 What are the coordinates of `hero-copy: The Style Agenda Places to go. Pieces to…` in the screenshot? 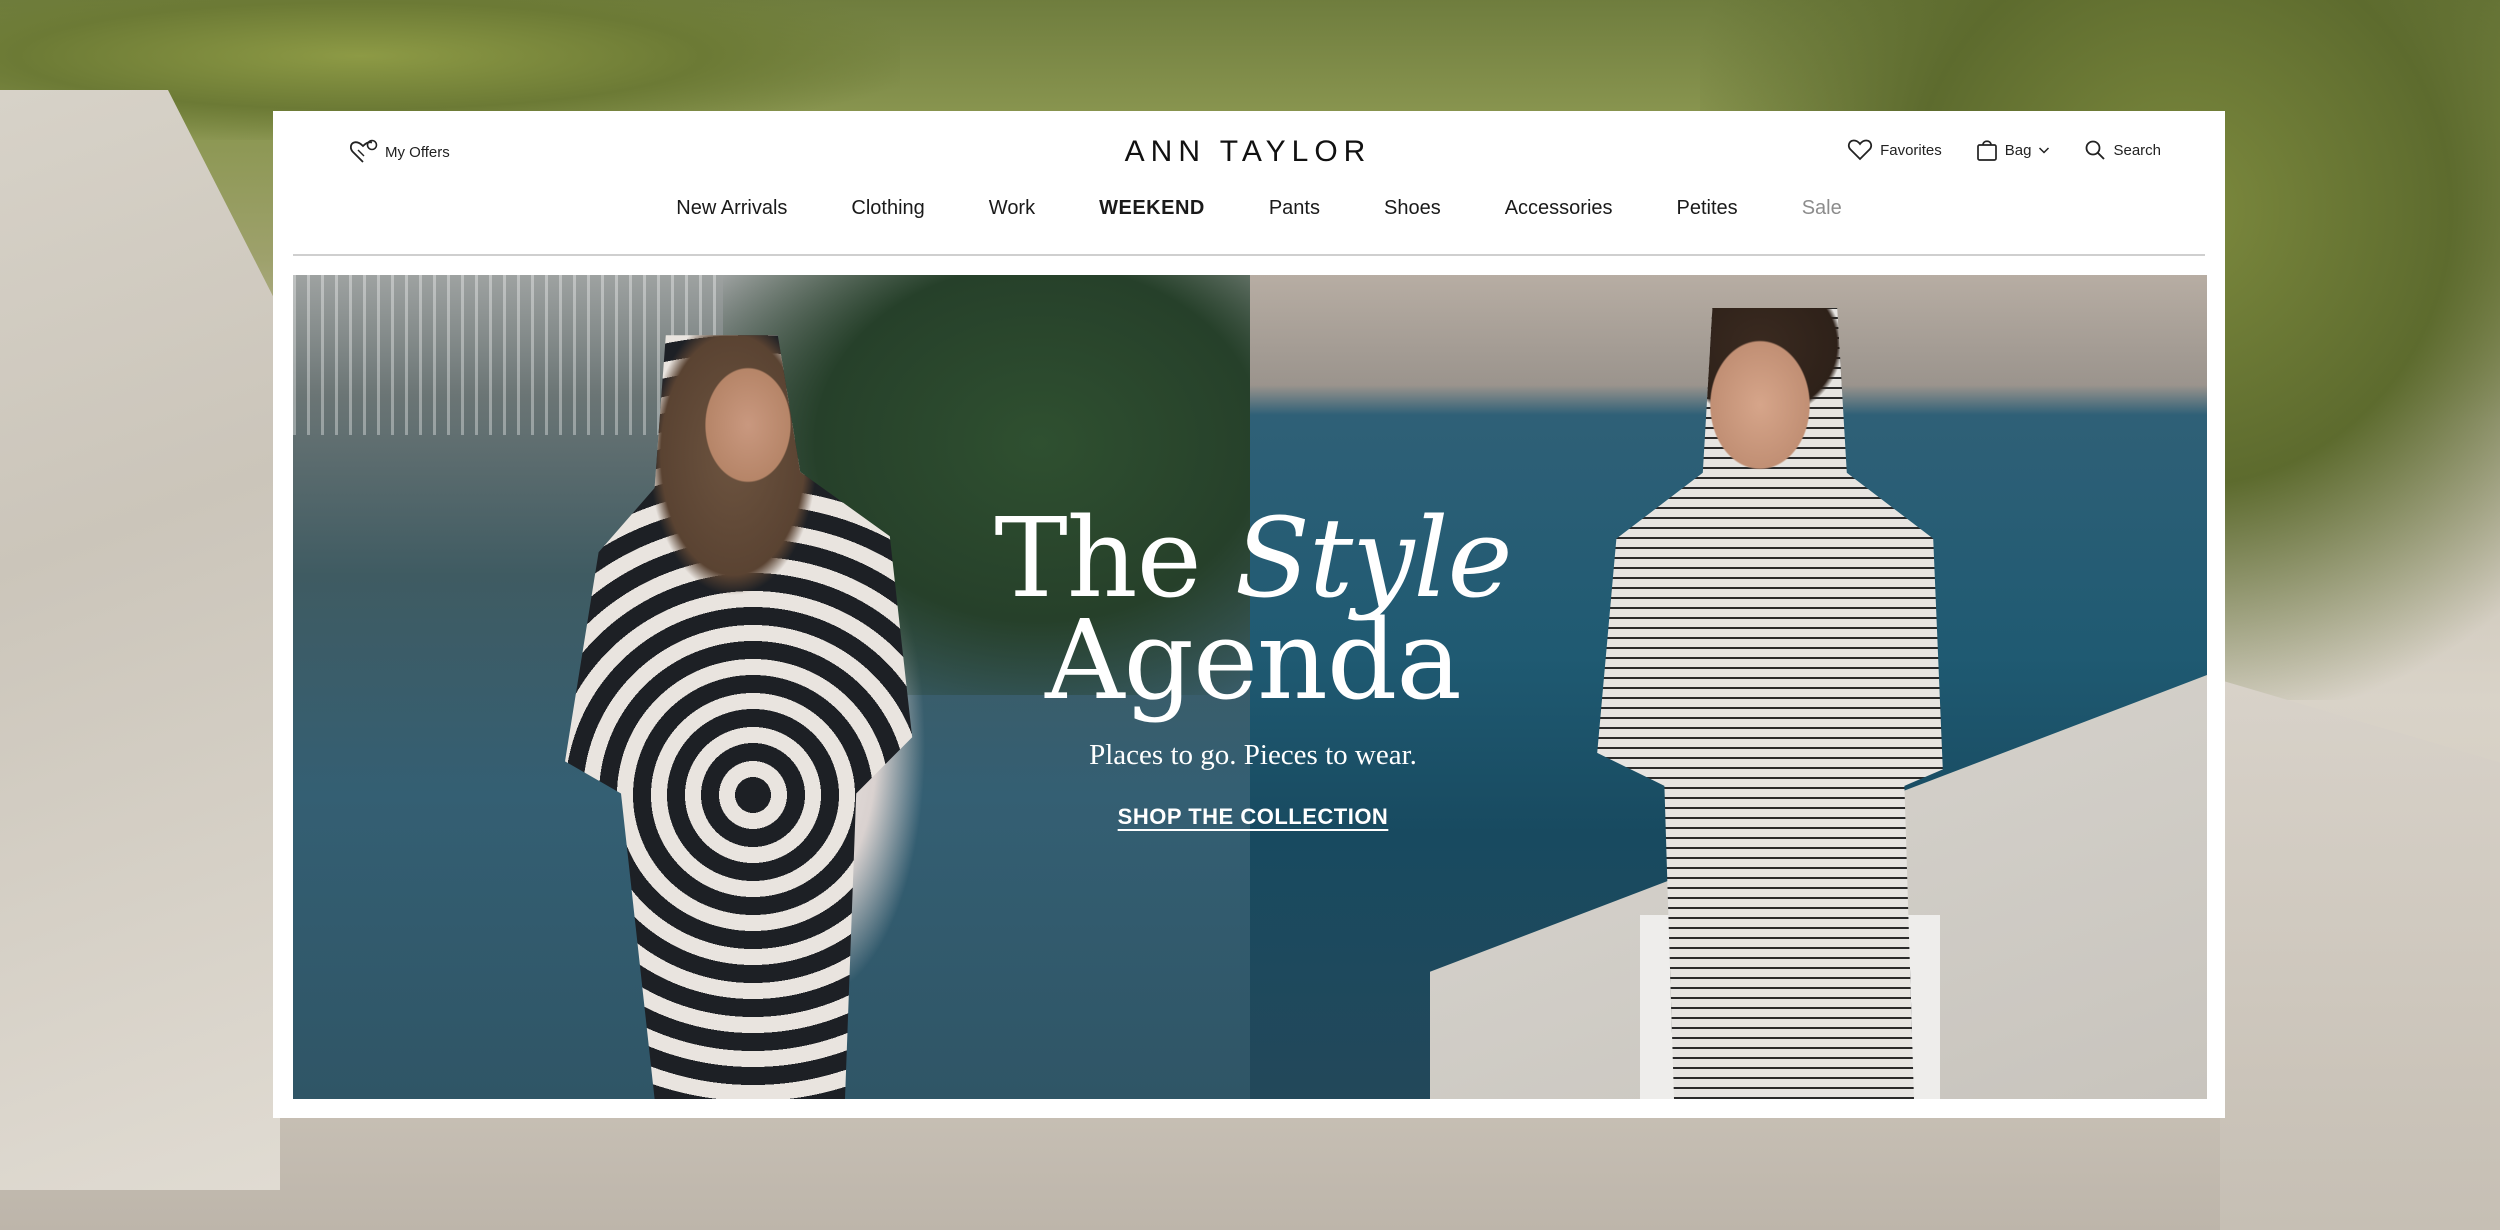 It's located at (1253, 666).